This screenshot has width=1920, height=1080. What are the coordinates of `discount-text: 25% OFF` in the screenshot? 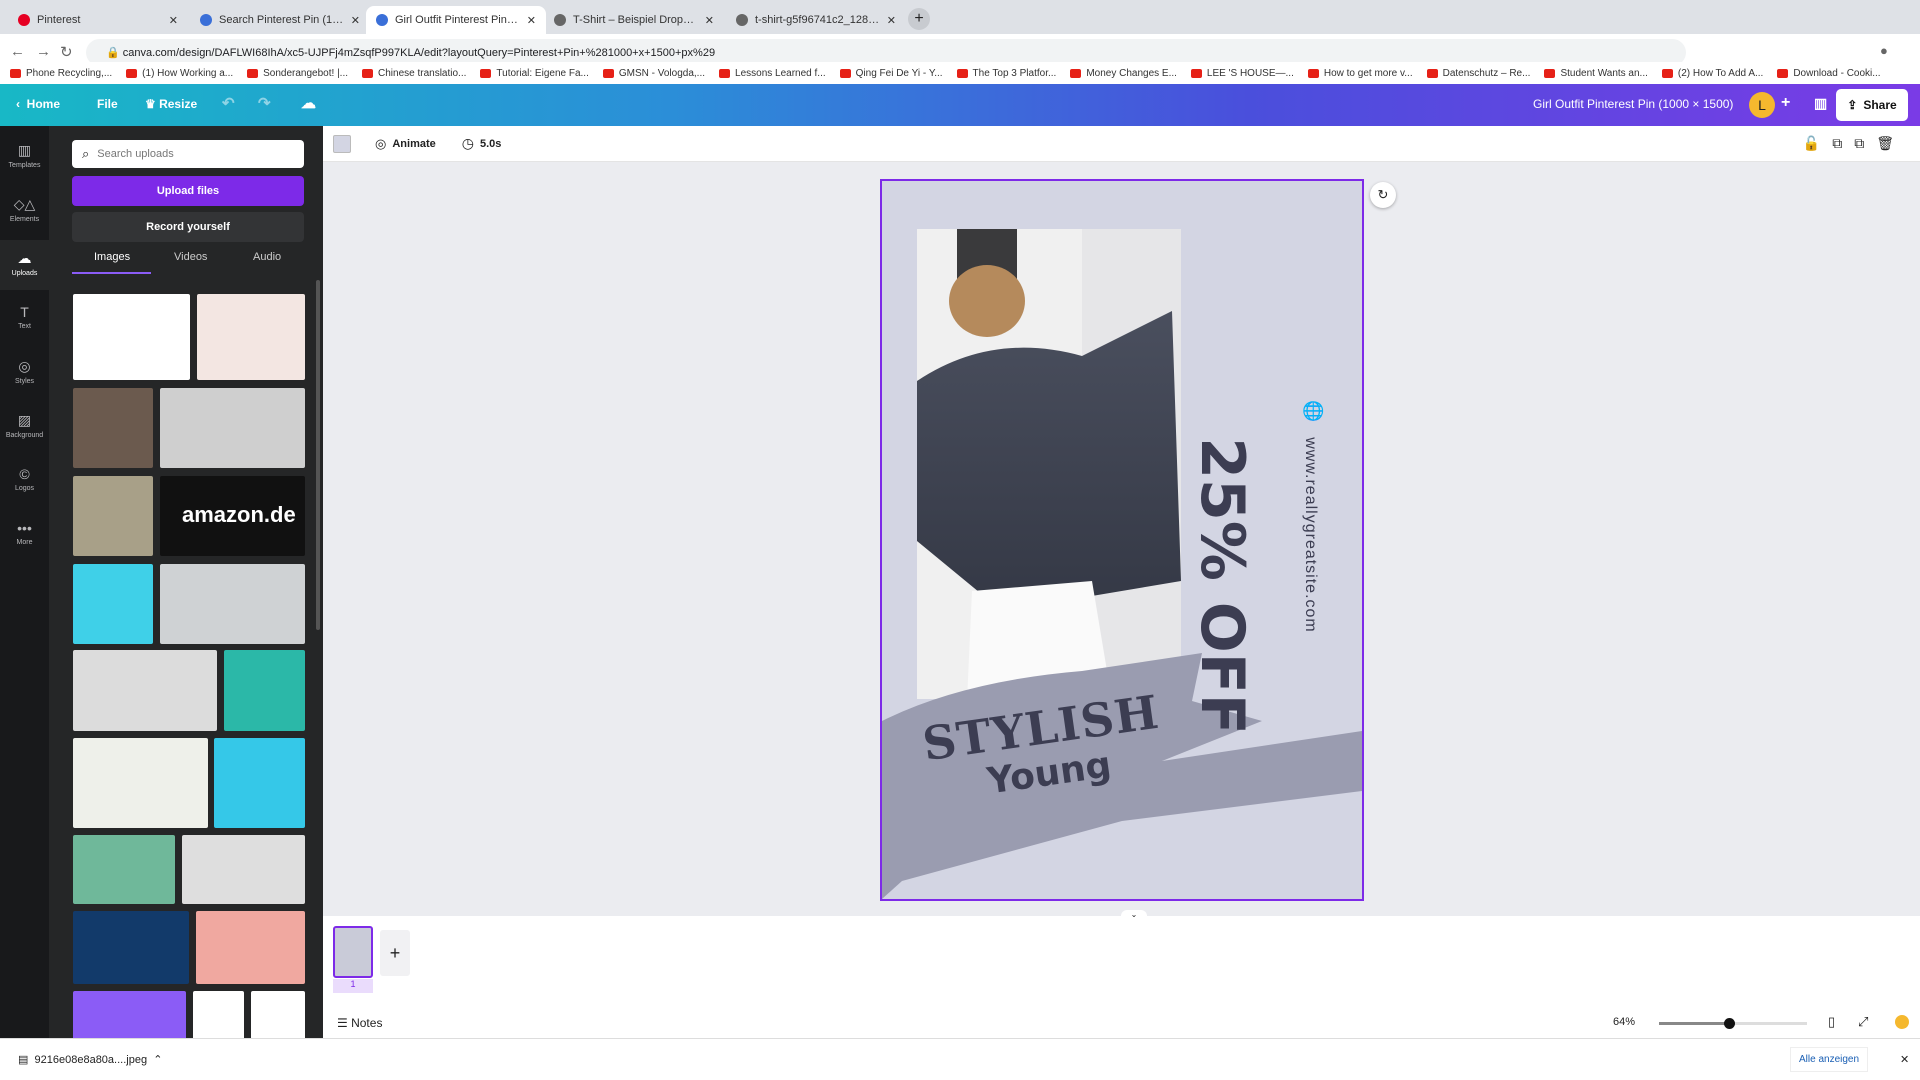 It's located at (1222, 586).